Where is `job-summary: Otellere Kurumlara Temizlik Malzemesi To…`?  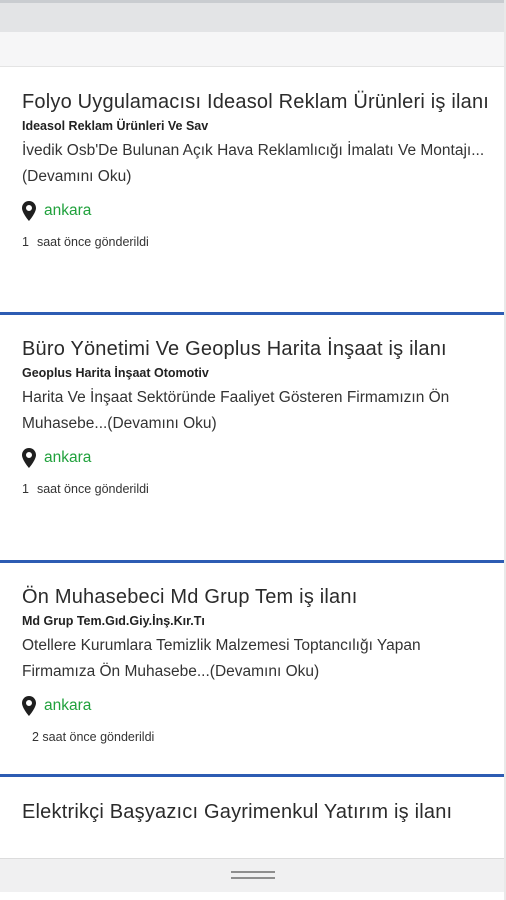
job-summary: Otellere Kurumlara Temizlik Malzemesi To… is located at coordinates (257, 659).